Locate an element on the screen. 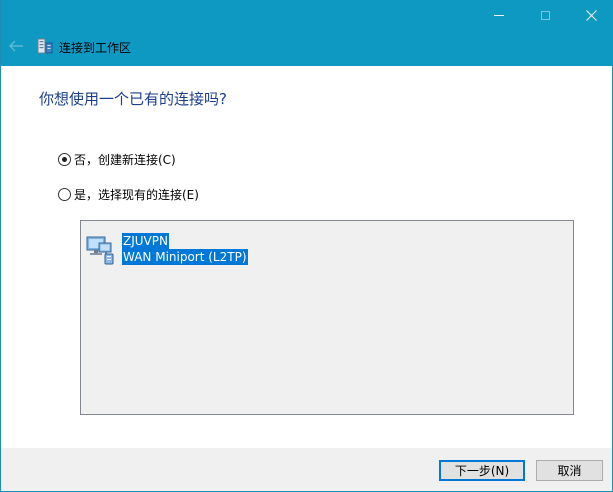 The image size is (613, 492). workplace-connection-icon is located at coordinates (45, 46).